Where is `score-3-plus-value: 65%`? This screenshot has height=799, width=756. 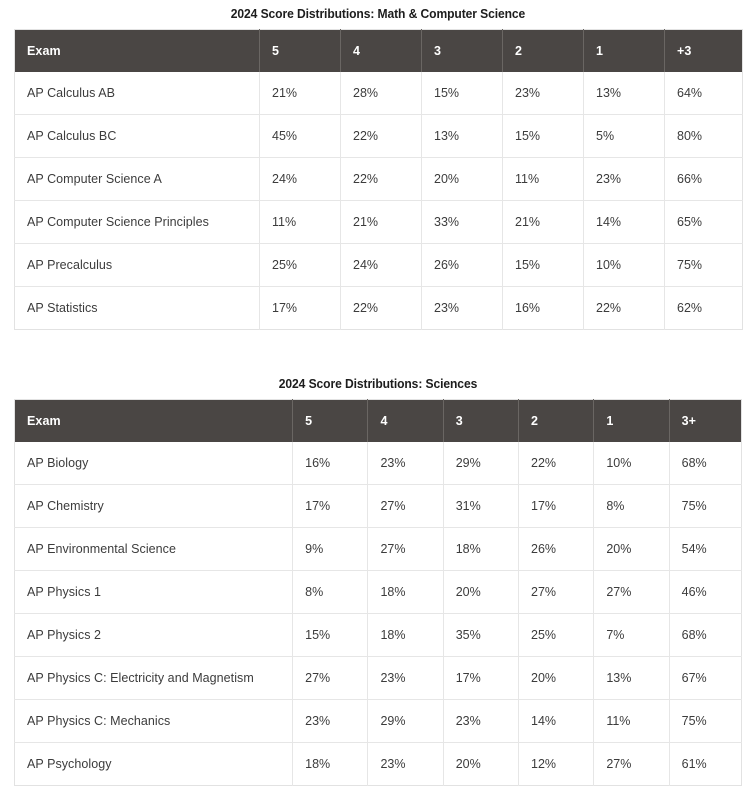 score-3-plus-value: 65% is located at coordinates (703, 222).